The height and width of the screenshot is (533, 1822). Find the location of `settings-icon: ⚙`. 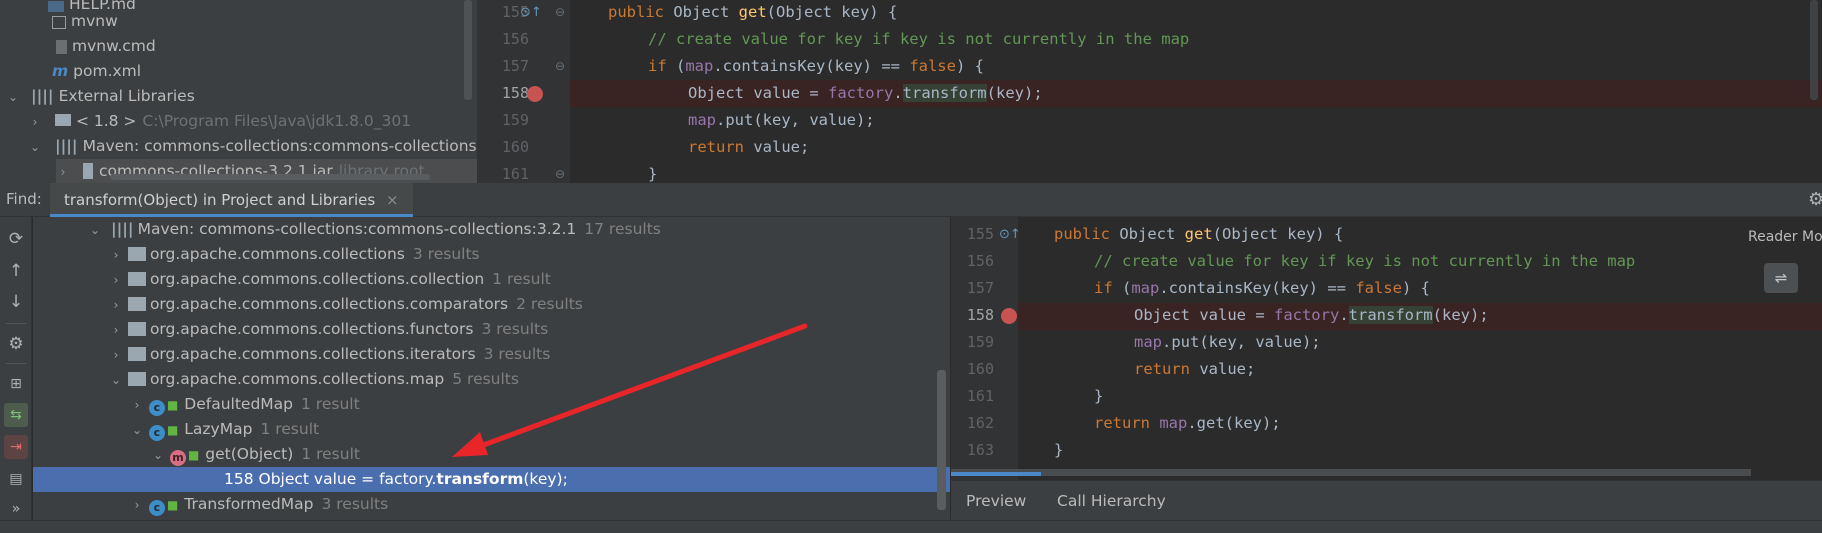

settings-icon: ⚙ is located at coordinates (16, 344).